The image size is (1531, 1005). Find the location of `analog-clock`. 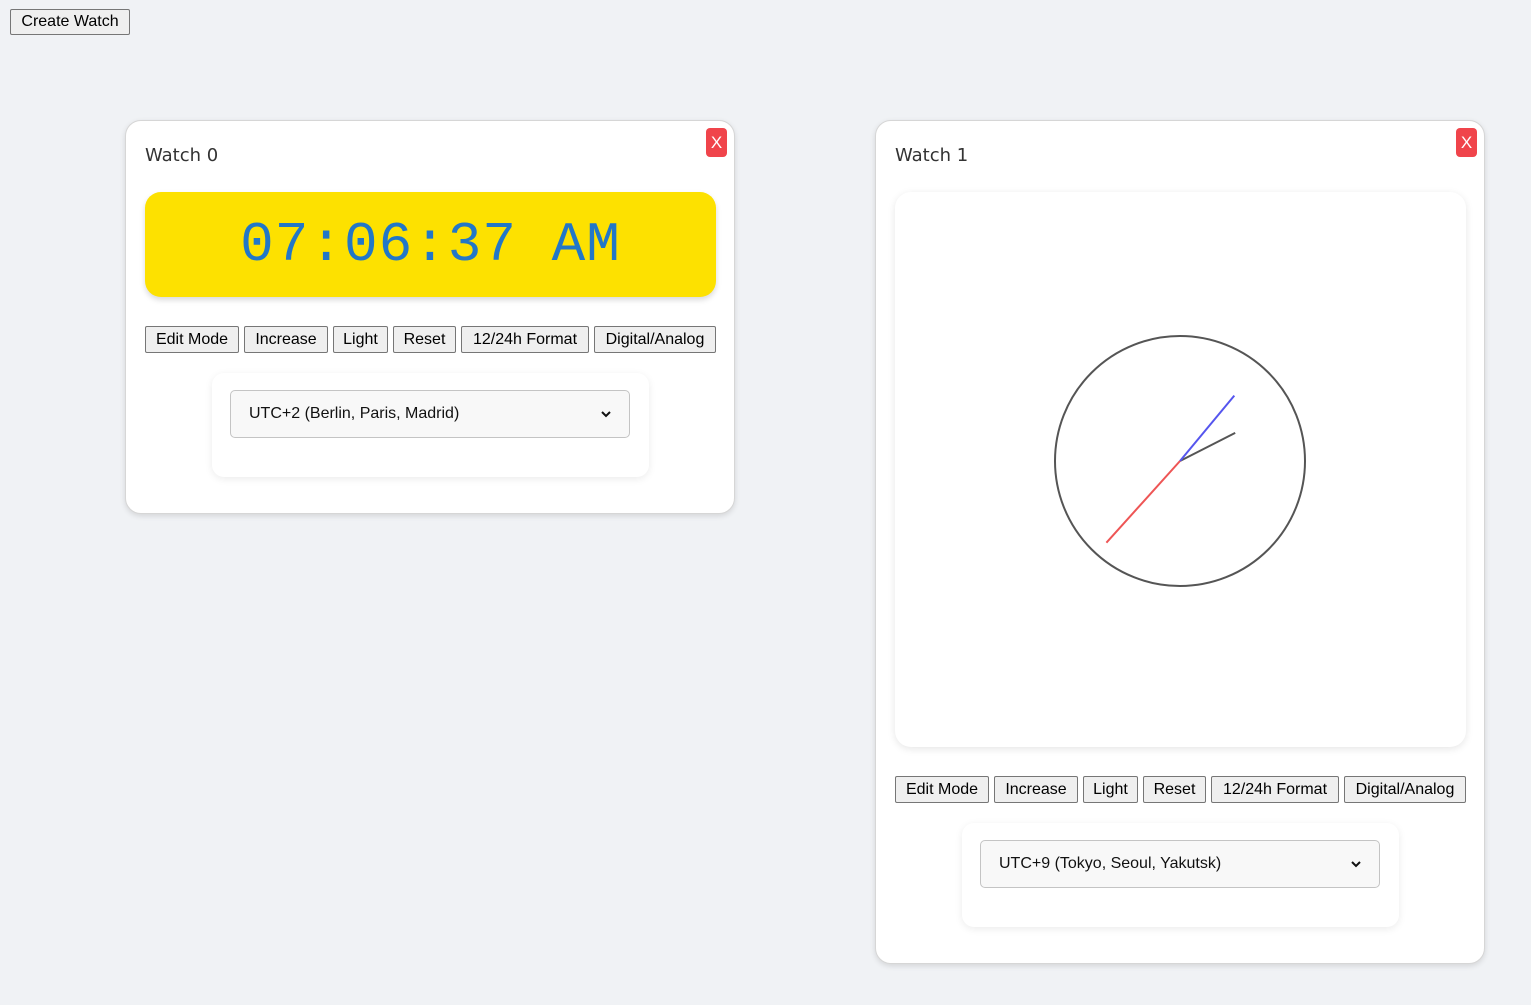

analog-clock is located at coordinates (1180, 461).